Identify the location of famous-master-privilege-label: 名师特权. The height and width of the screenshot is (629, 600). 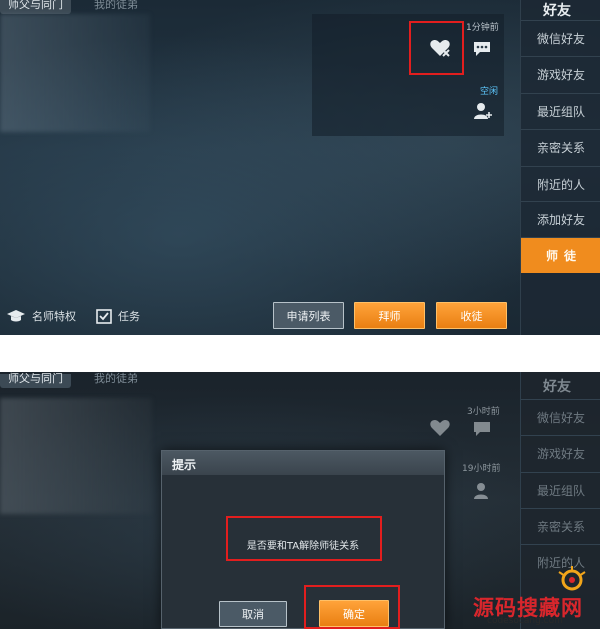
(54, 316).